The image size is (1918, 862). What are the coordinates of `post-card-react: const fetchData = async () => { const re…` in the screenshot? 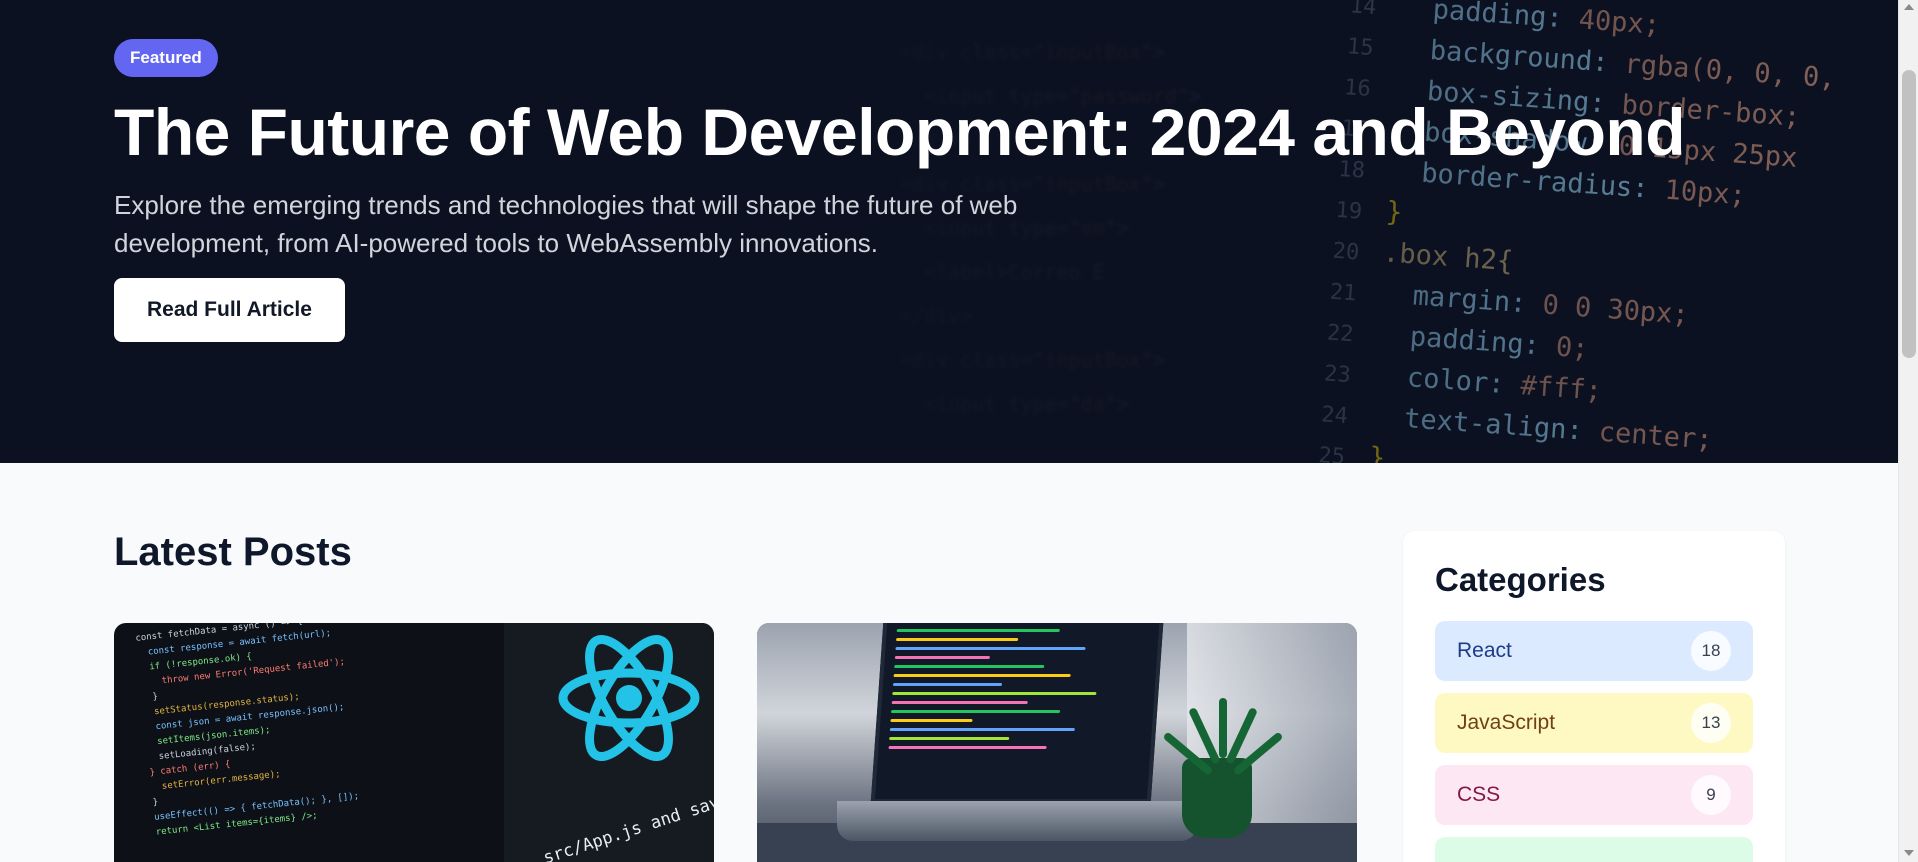 It's located at (414, 742).